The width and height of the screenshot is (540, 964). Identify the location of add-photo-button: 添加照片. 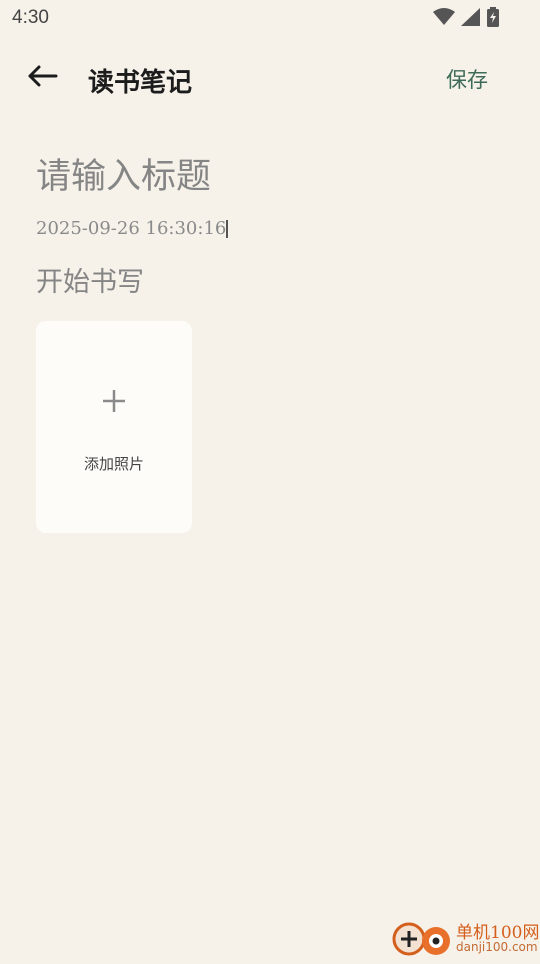
(114, 427).